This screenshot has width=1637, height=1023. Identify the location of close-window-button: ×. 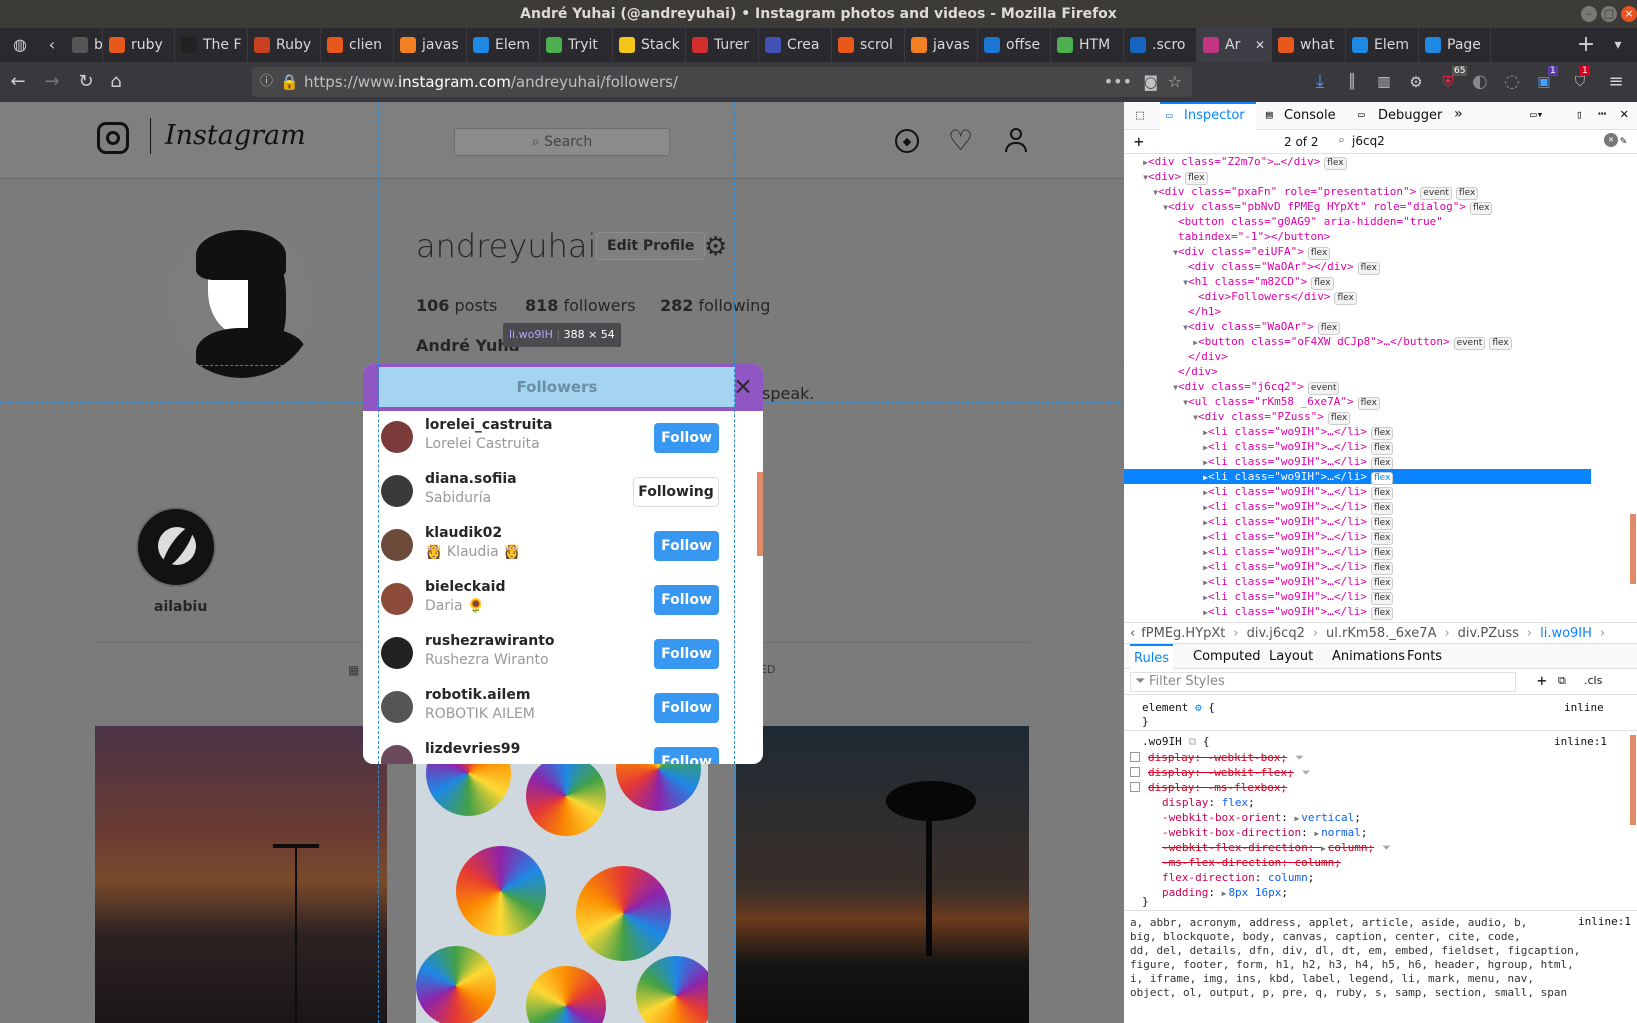
(1629, 14).